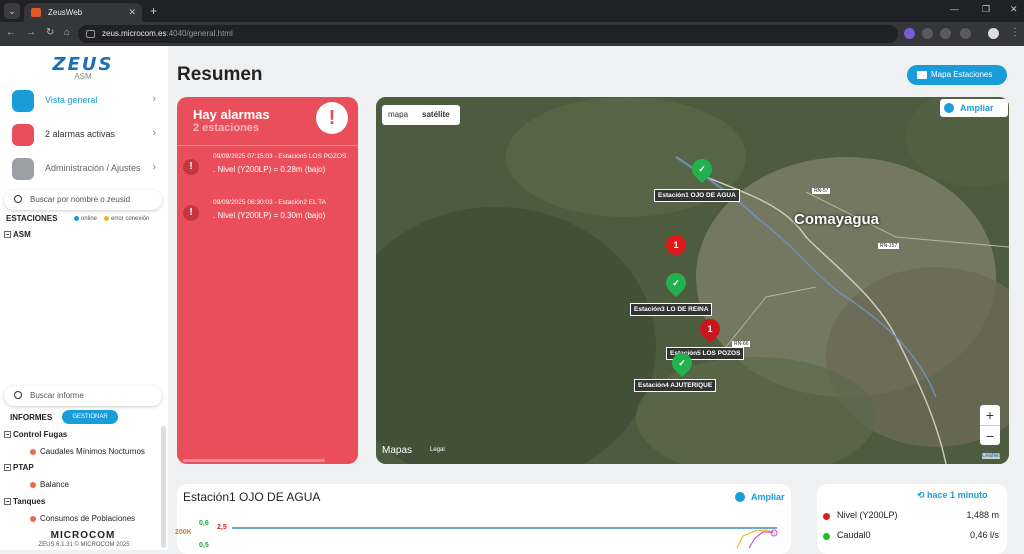 The image size is (1024, 554). I want to click on metric-row: Caudal0 0,46 l/s, so click(911, 537).